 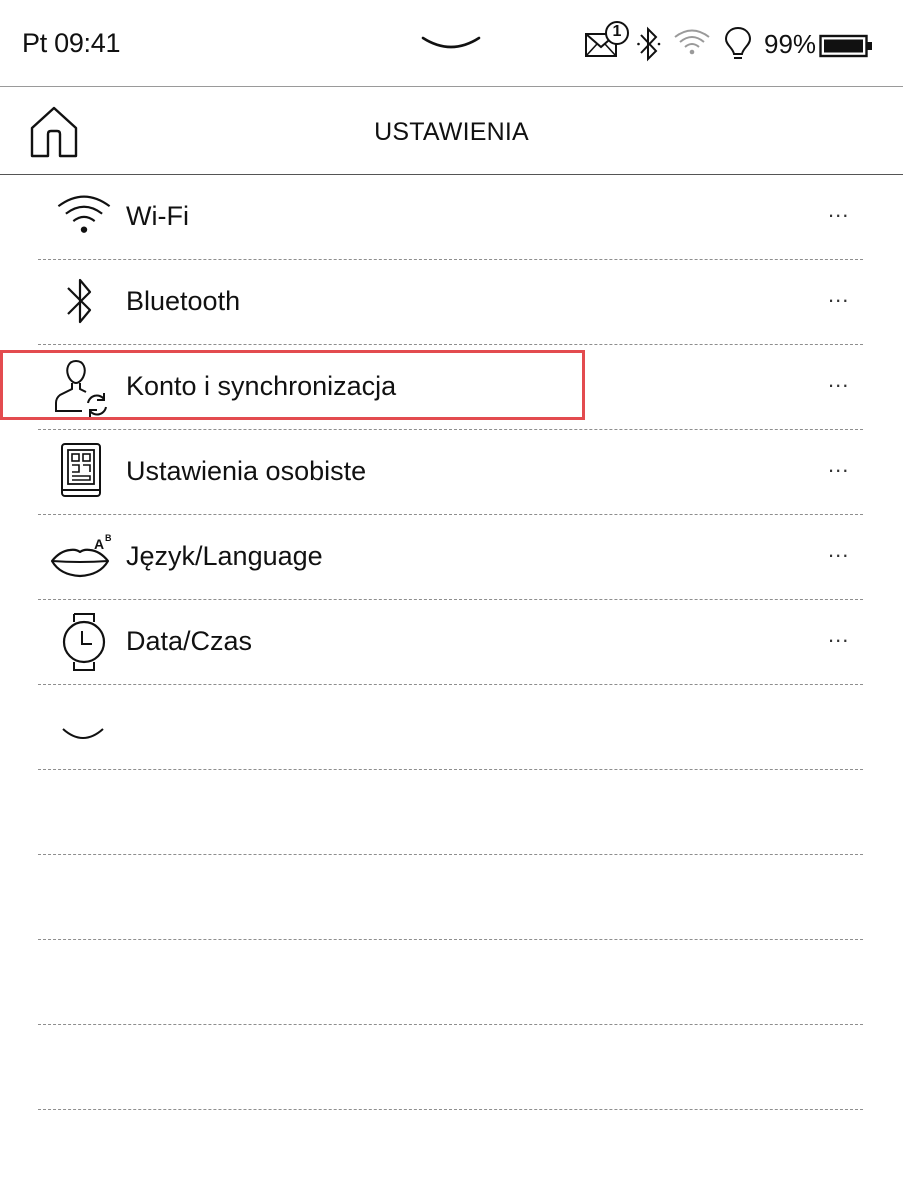 What do you see at coordinates (845, 46) in the screenshot?
I see `battery-icon` at bounding box center [845, 46].